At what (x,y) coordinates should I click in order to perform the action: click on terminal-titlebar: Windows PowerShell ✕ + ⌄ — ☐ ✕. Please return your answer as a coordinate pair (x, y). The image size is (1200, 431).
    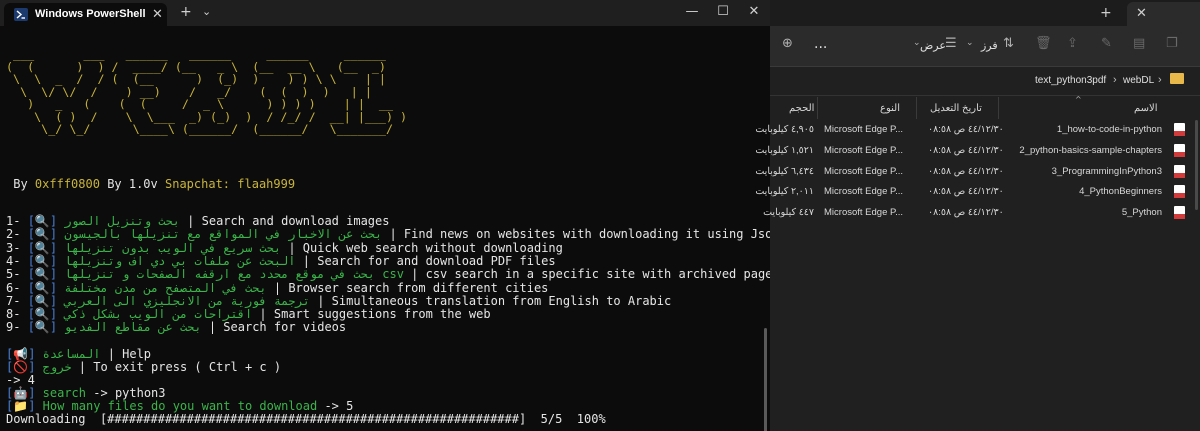
    Looking at the image, I should click on (385, 13).